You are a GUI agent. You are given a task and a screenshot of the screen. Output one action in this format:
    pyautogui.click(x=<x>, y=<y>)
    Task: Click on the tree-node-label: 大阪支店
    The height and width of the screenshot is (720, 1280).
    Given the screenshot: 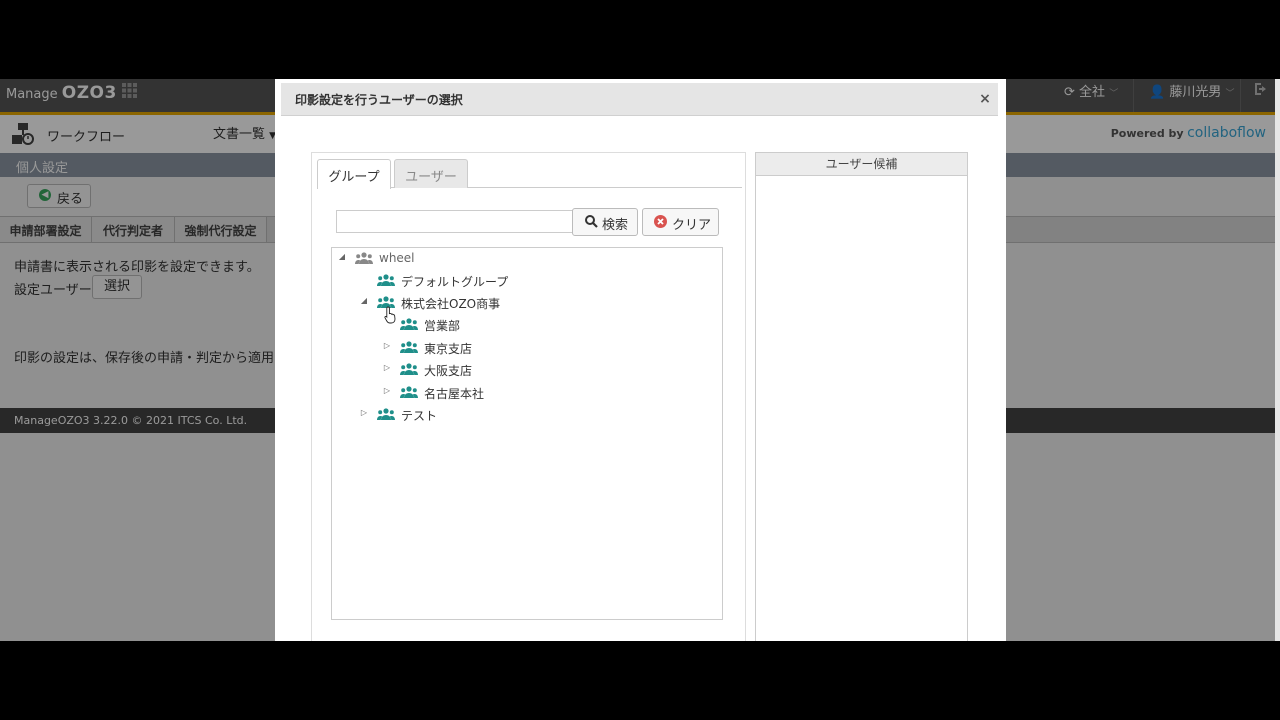 What is the action you would take?
    pyautogui.click(x=448, y=371)
    